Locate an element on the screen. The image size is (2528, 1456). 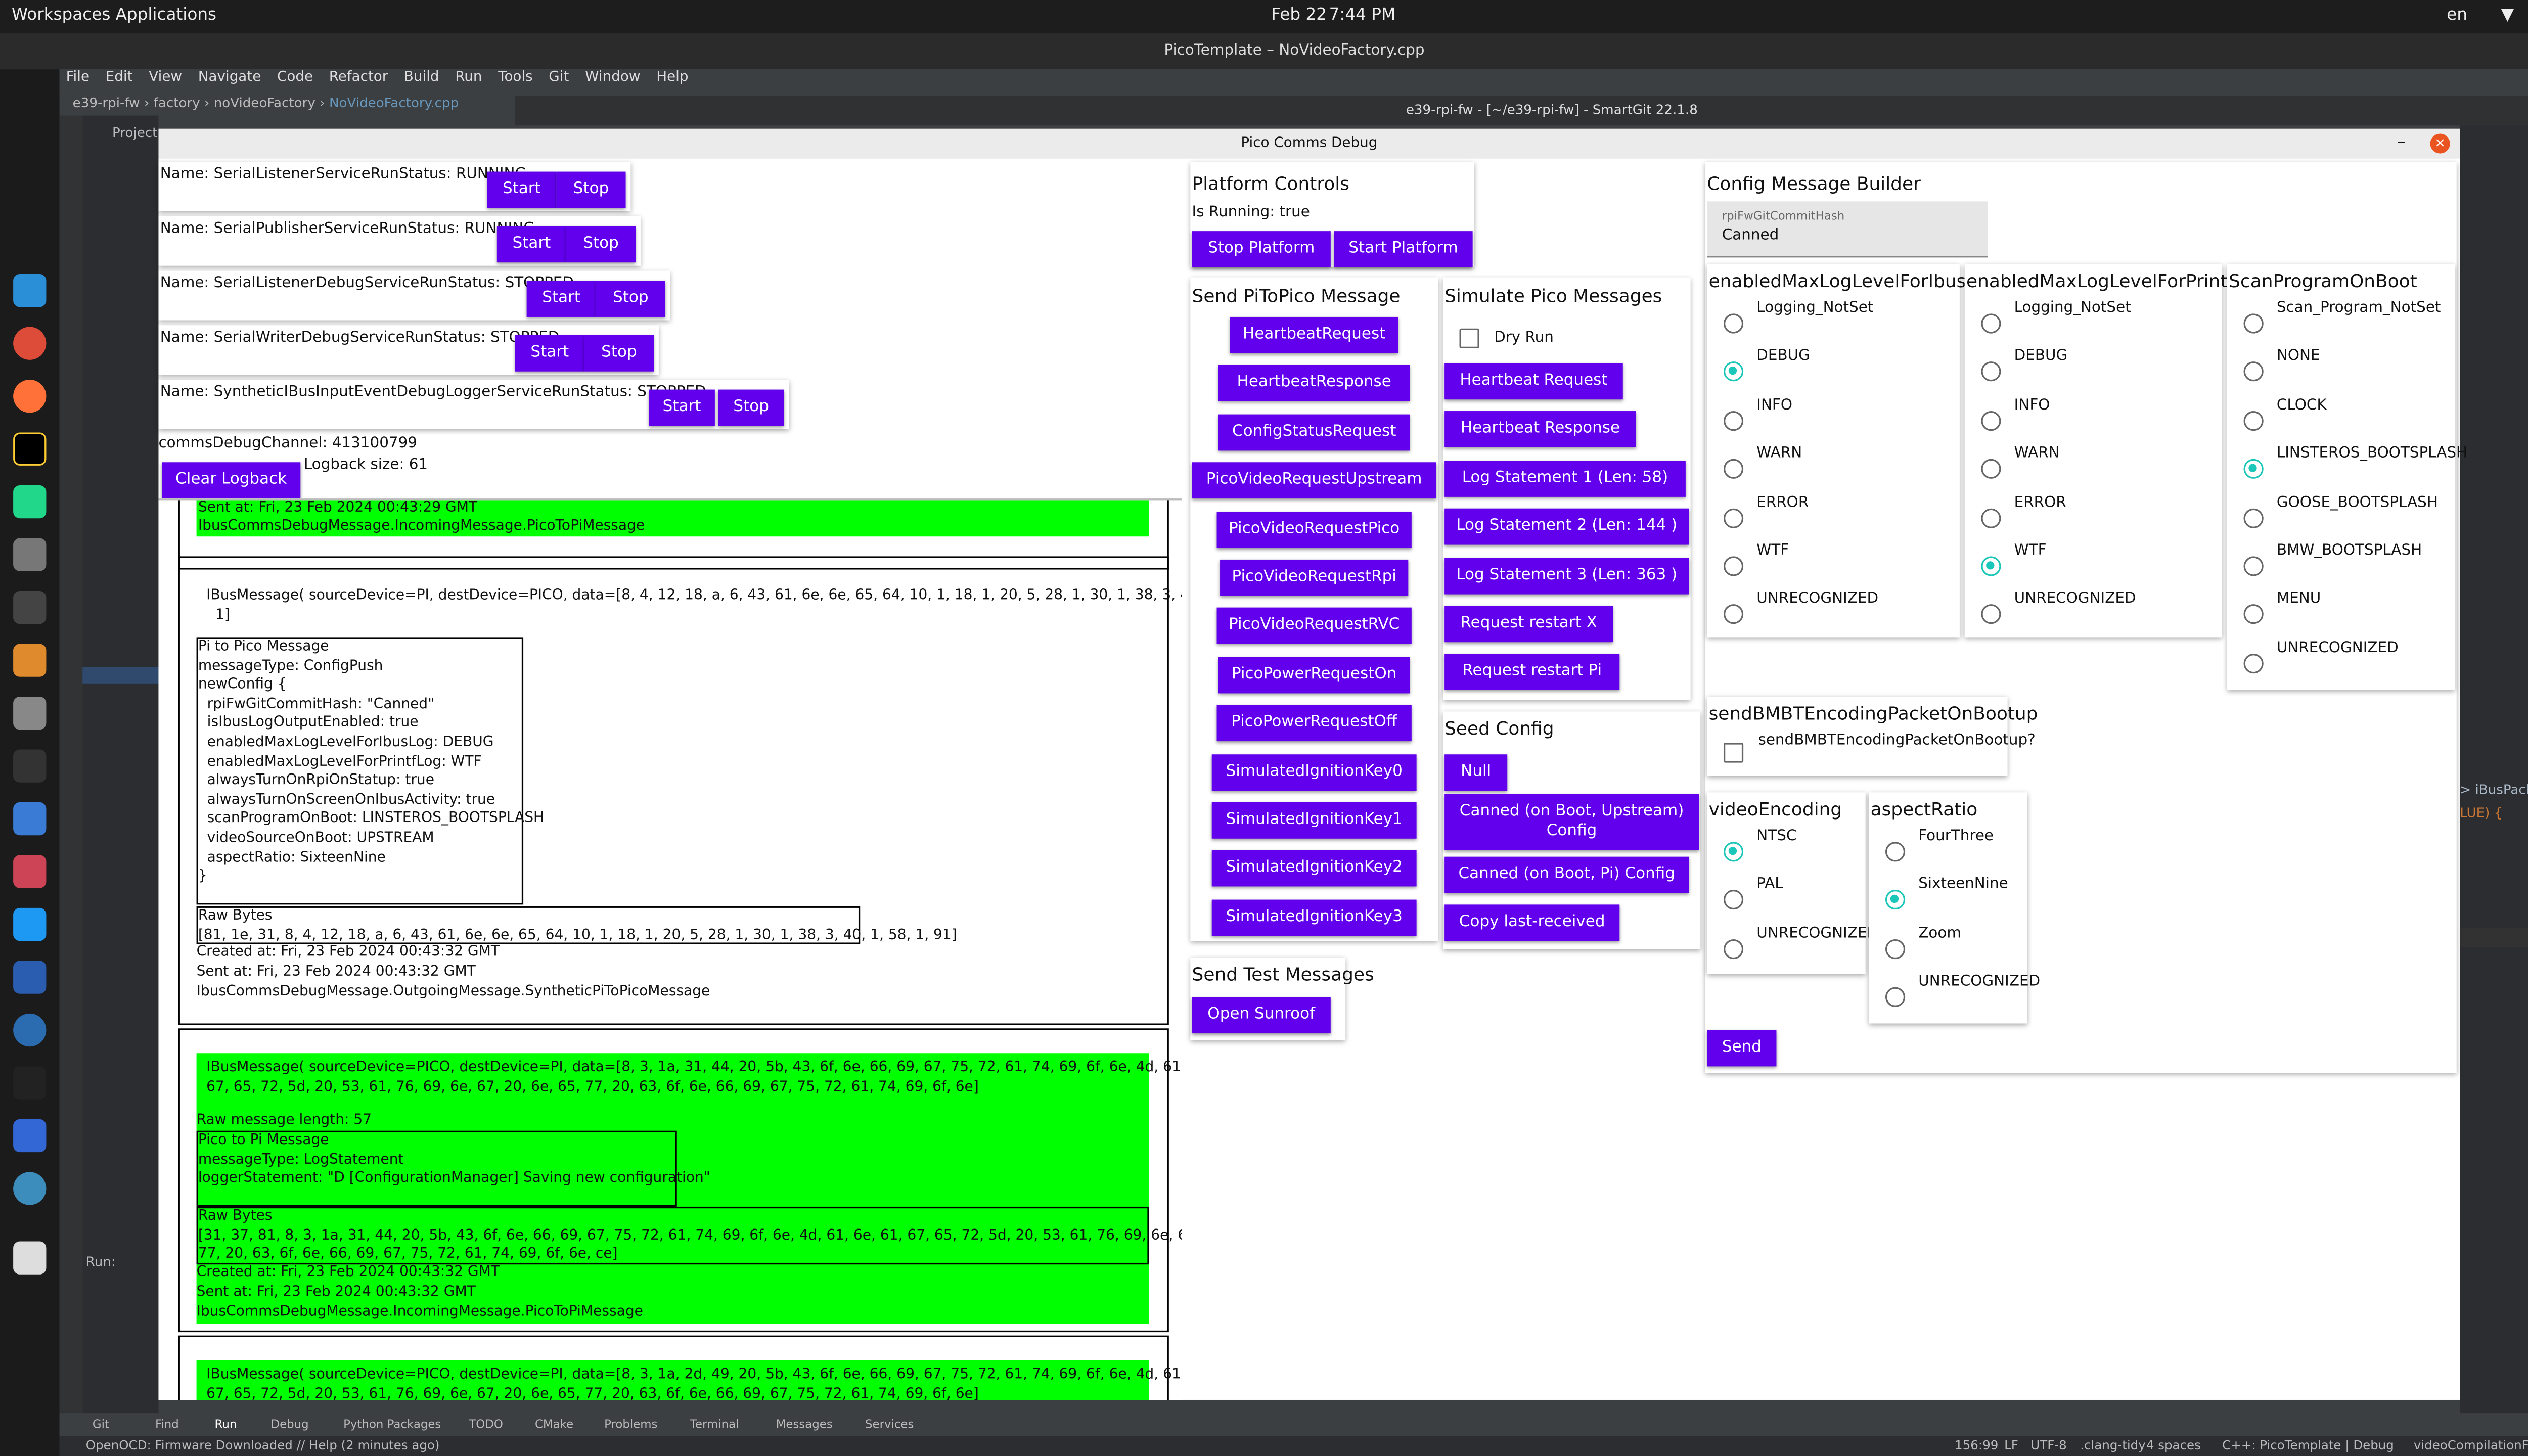
printf-log-radio-logging-notset is located at coordinates (1991, 323).